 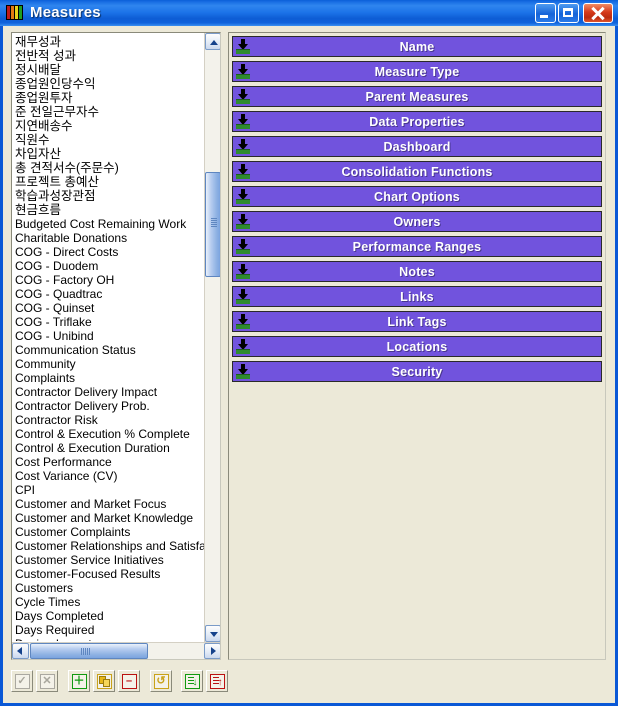 I want to click on list-item: 지연배송수, so click(x=110, y=126).